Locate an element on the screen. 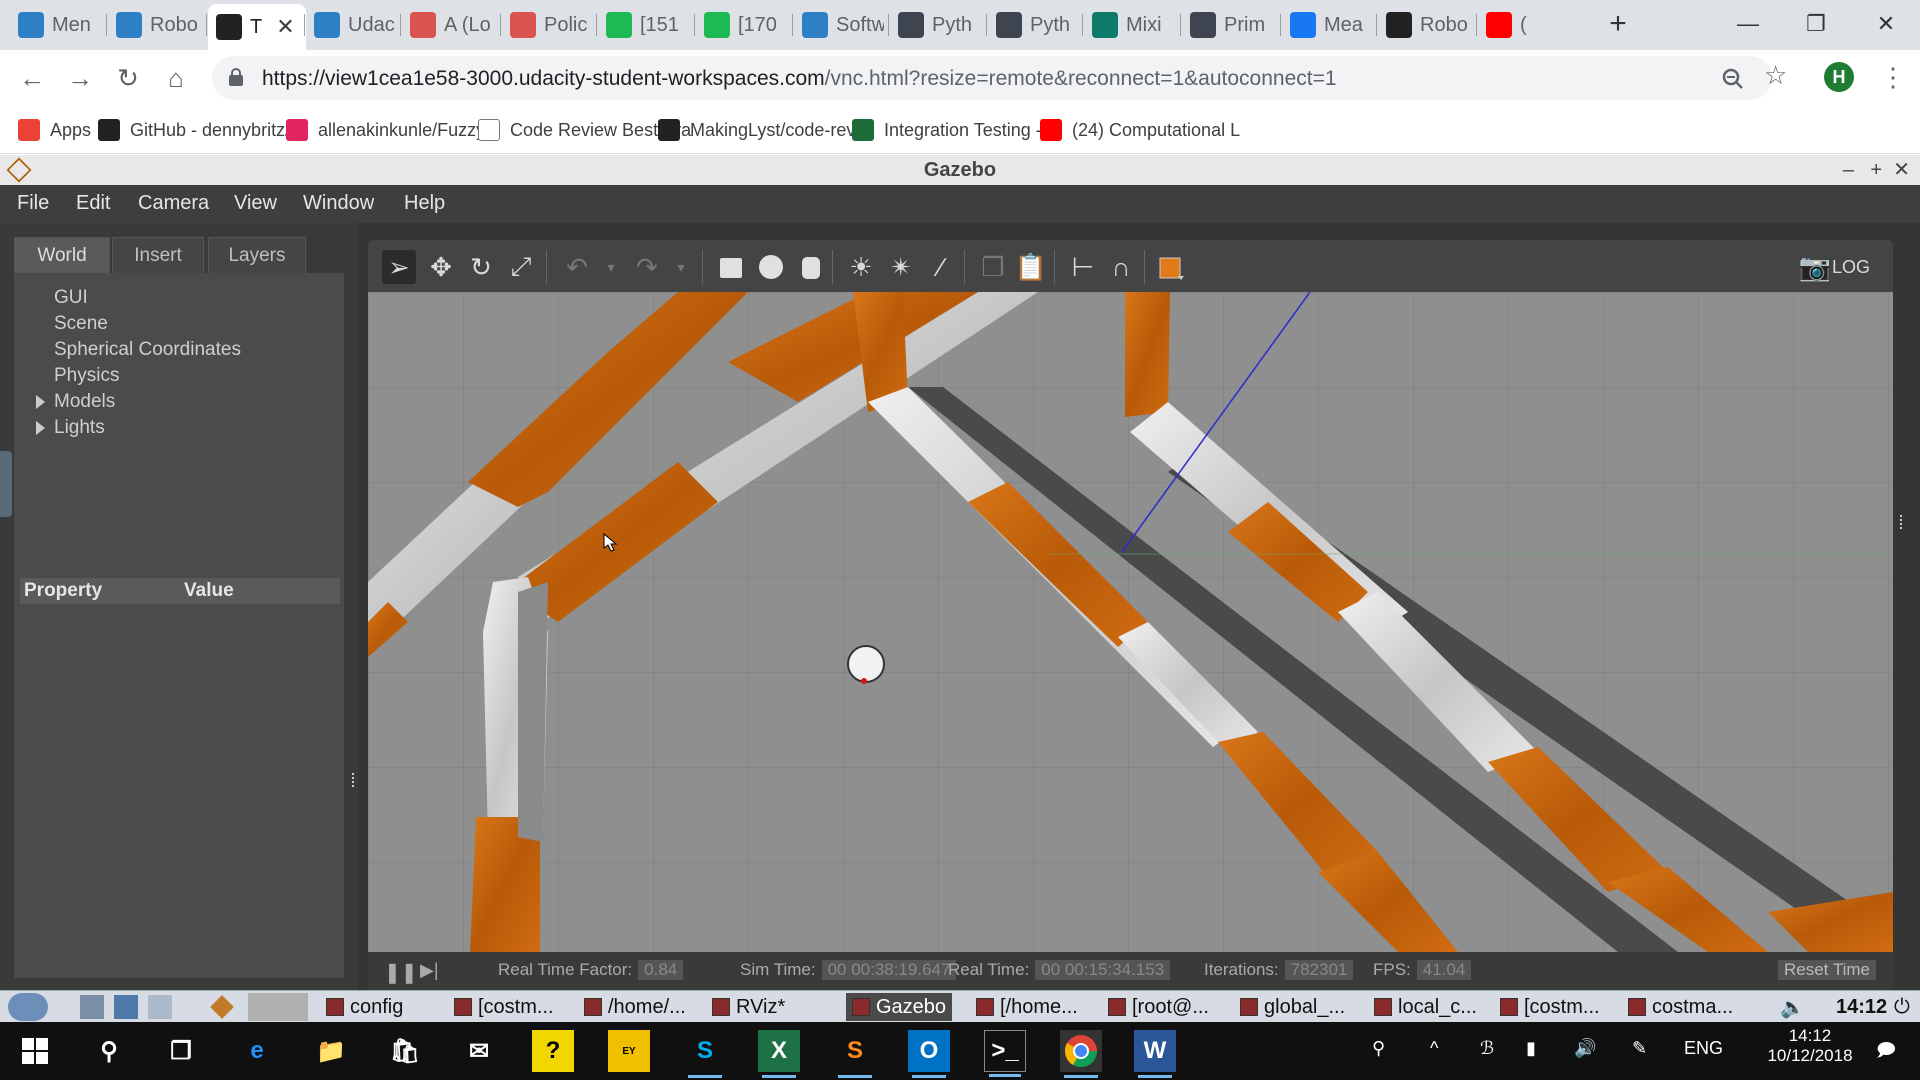  tab-9: Pyth is located at coordinates (936, 25).